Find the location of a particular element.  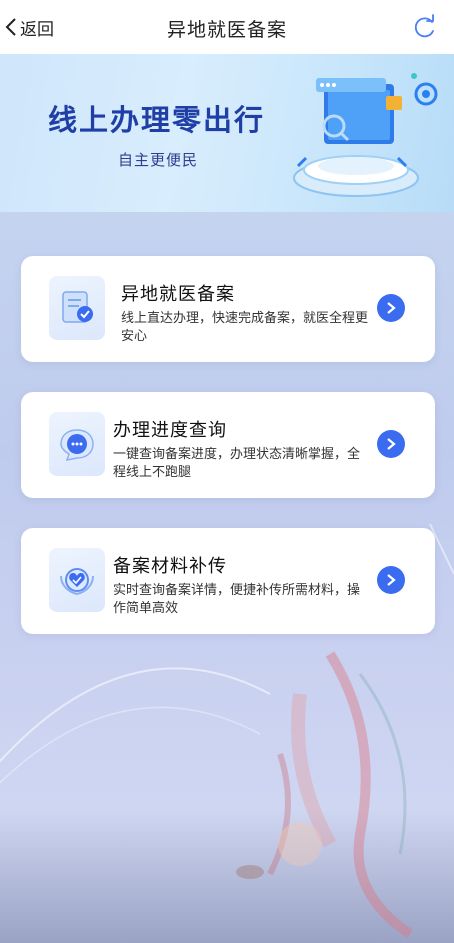

heart-shield-icon is located at coordinates (77, 580).